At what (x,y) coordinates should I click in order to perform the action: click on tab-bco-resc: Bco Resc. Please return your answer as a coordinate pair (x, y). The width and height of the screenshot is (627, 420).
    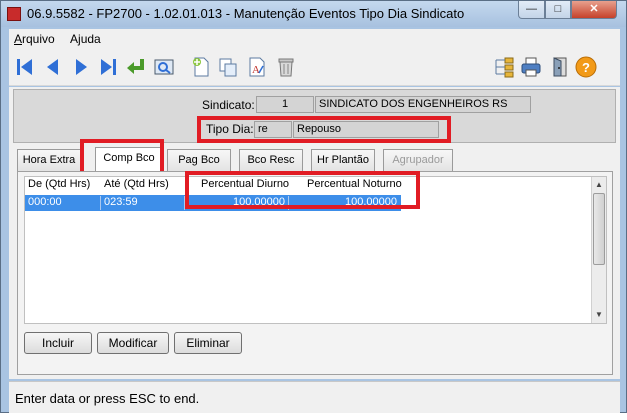
    Looking at the image, I should click on (271, 160).